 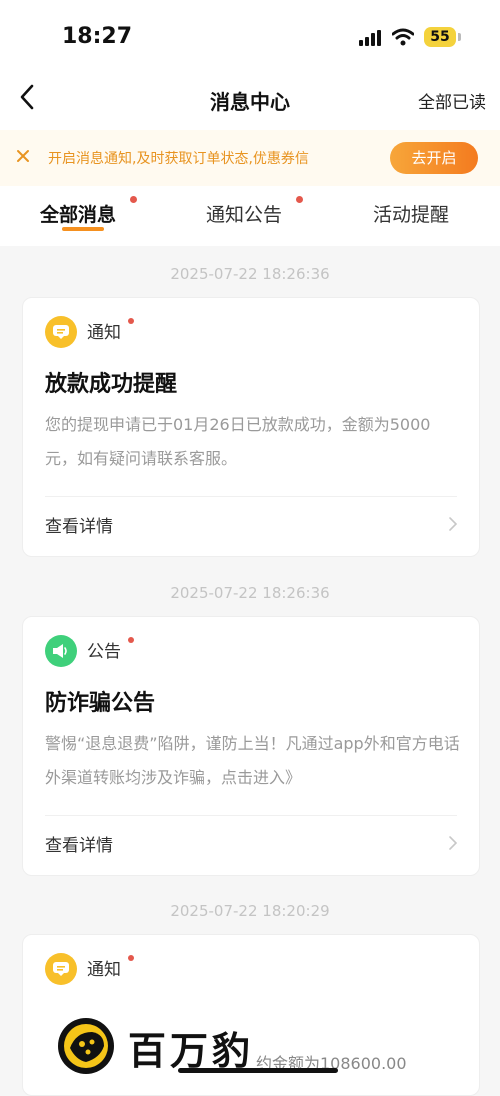 What do you see at coordinates (178, 159) in the screenshot?
I see `notice-text: 开启消息通知,及时获取订单状态,优惠券信` at bounding box center [178, 159].